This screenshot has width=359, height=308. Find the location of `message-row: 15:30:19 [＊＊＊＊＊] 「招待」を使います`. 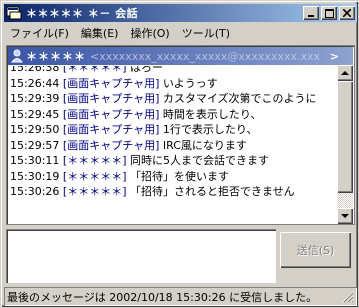

message-row: 15:30:19 [＊＊＊＊＊] 「招待」を使います is located at coordinates (172, 177).